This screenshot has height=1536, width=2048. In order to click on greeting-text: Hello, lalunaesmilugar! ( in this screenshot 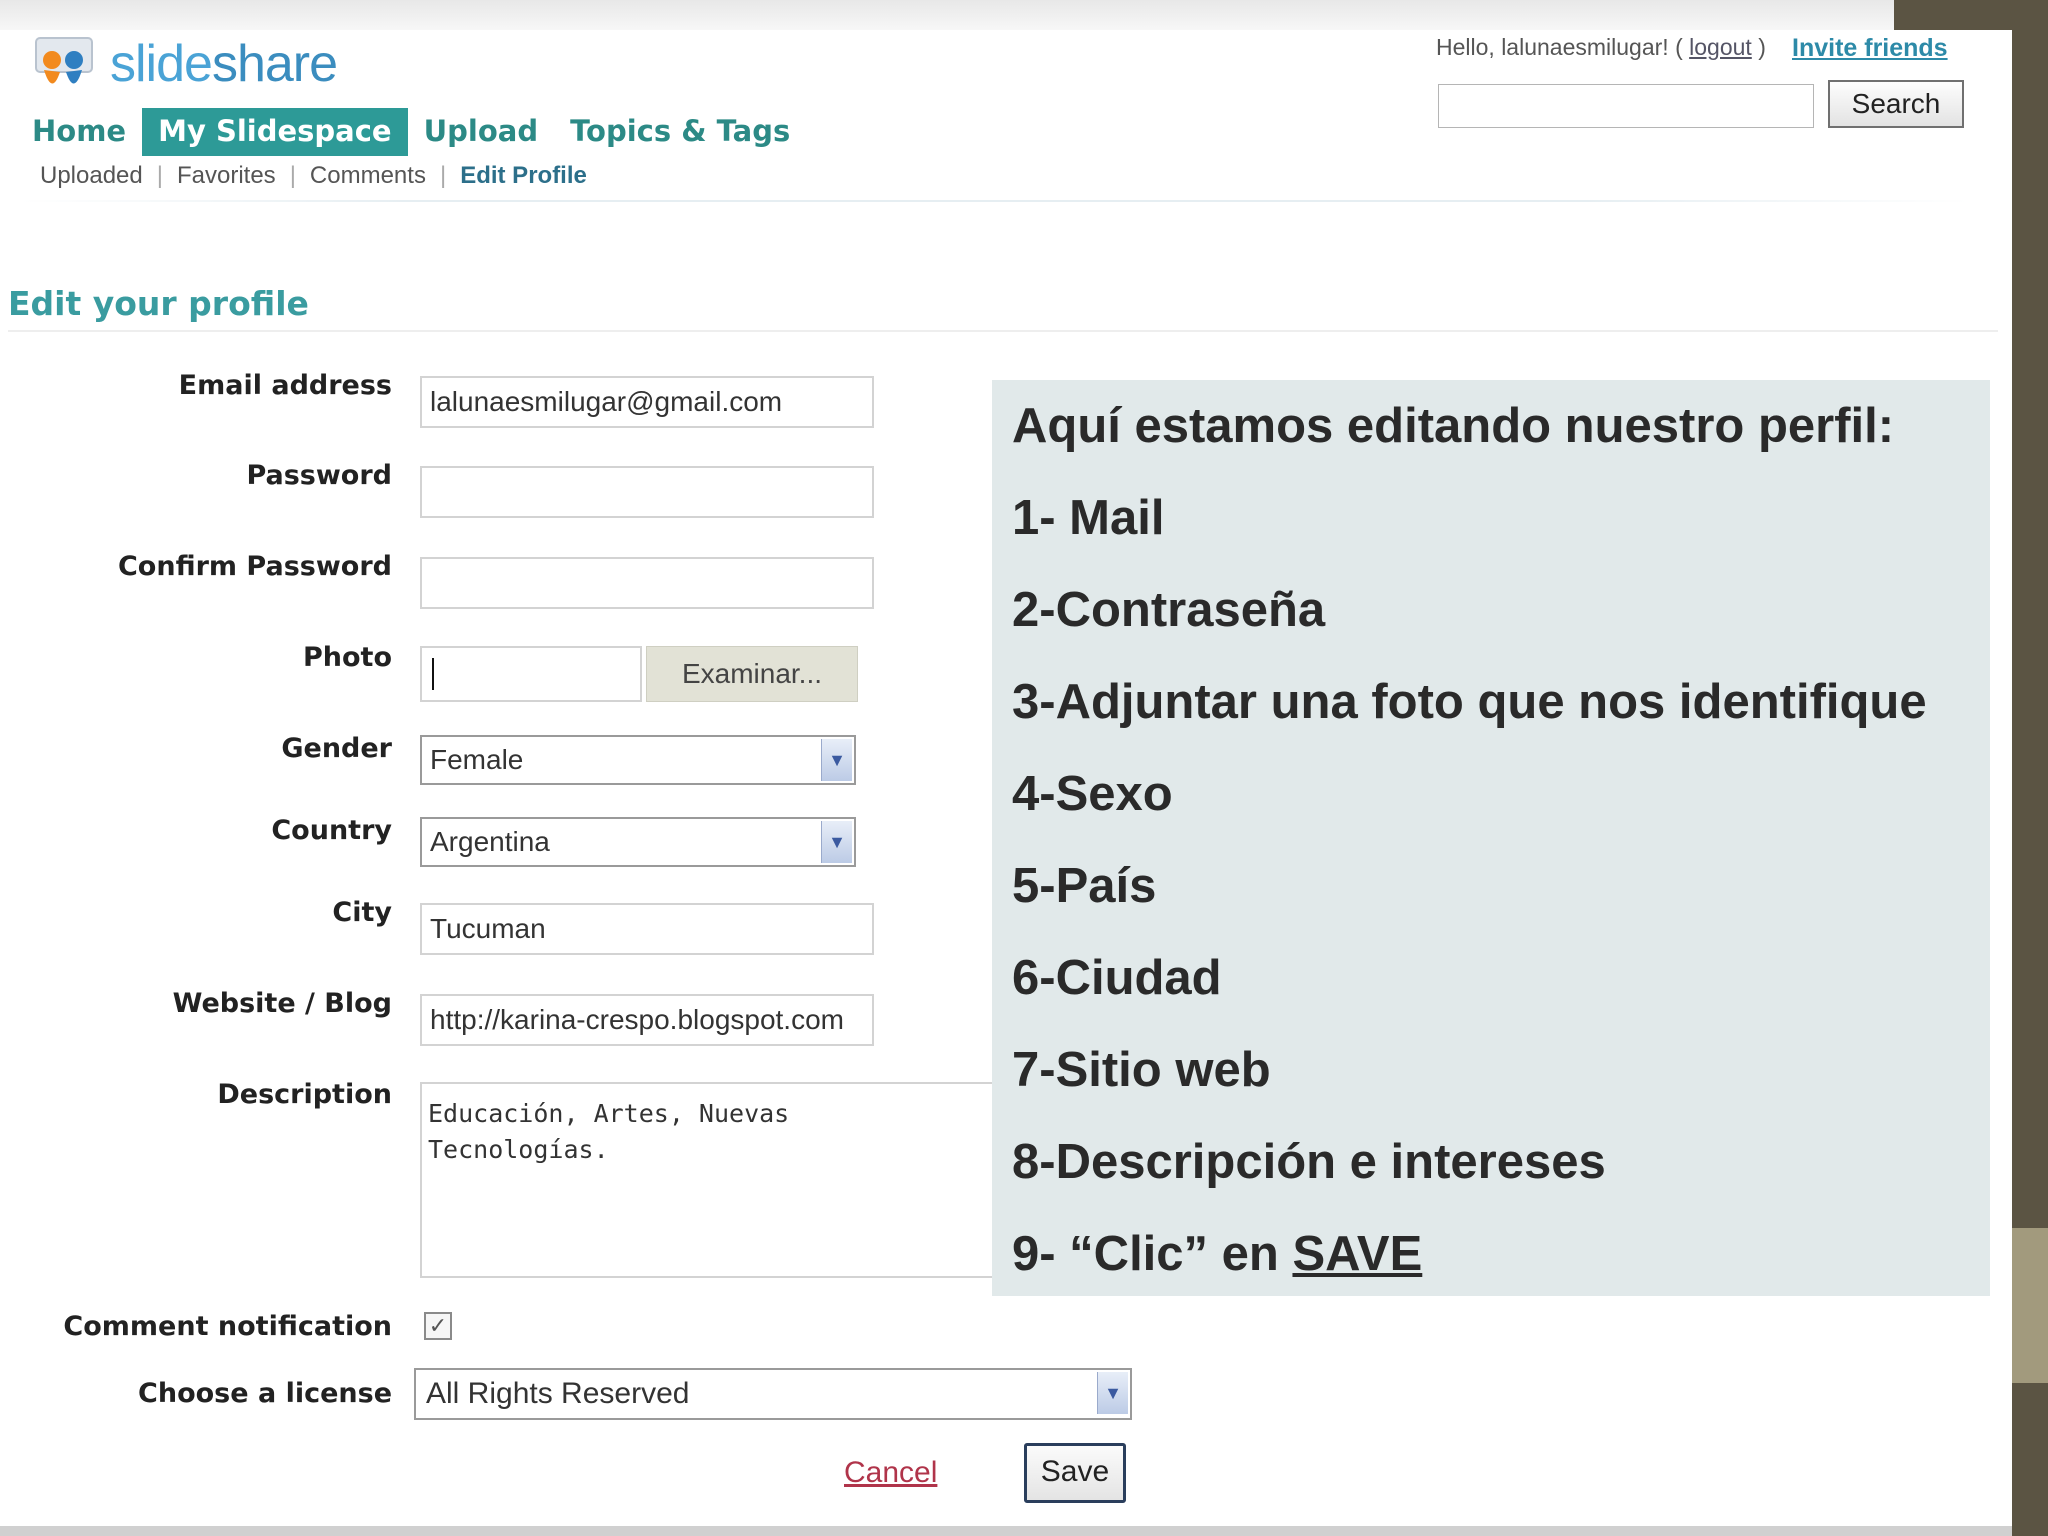, I will do `click(1559, 47)`.